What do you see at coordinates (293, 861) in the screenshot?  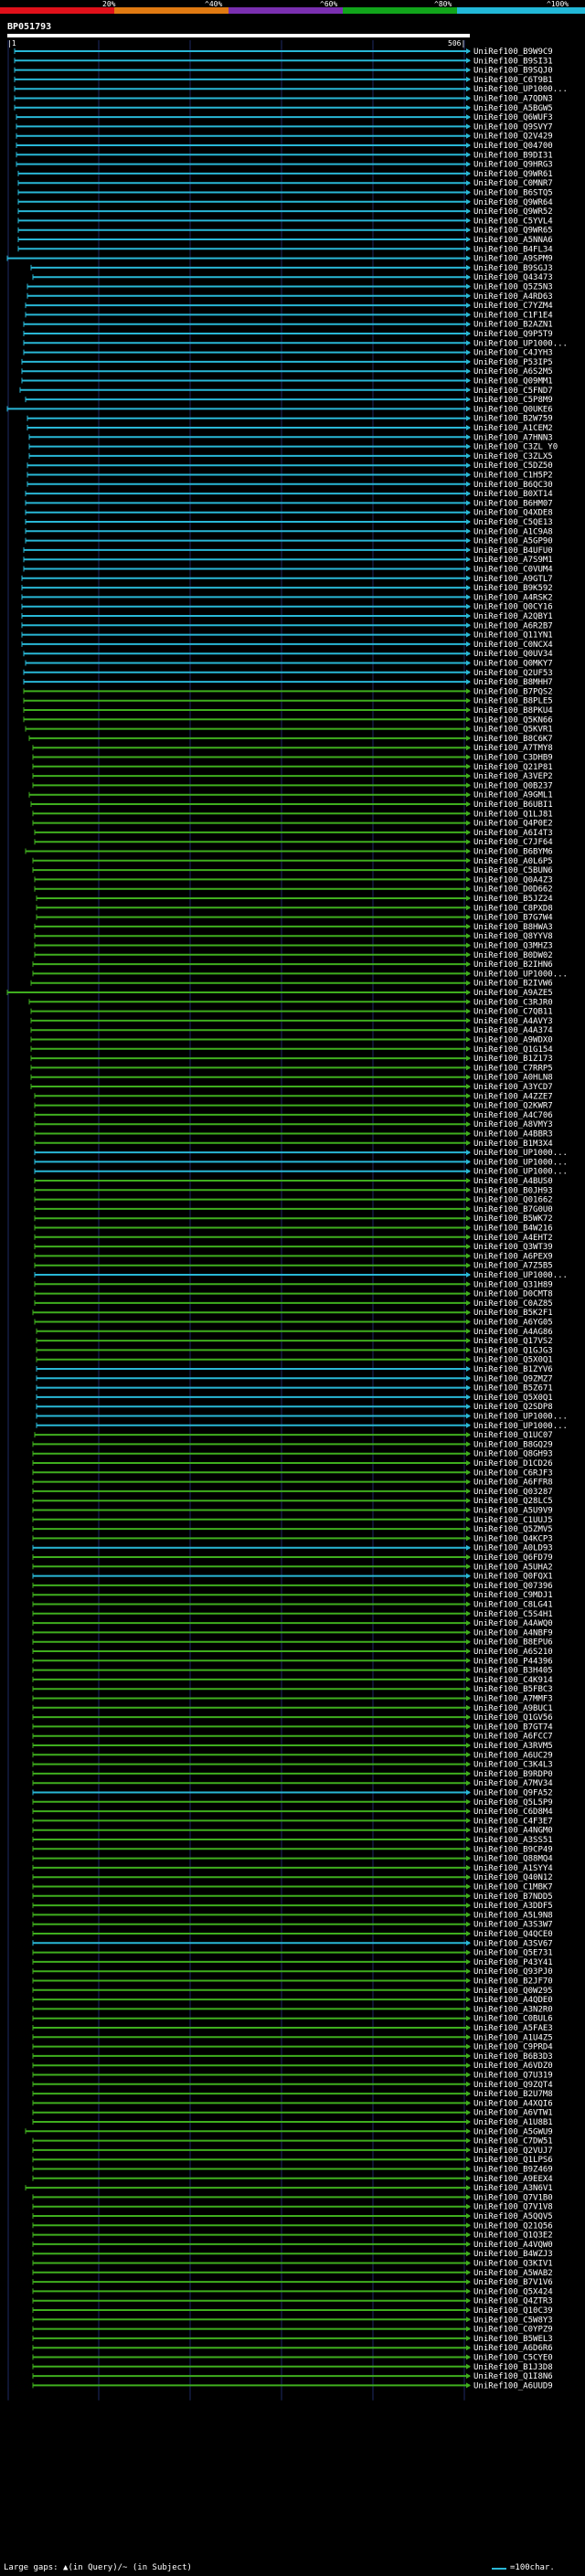 I see `hit-row: UniRef100_A0L6P5` at bounding box center [293, 861].